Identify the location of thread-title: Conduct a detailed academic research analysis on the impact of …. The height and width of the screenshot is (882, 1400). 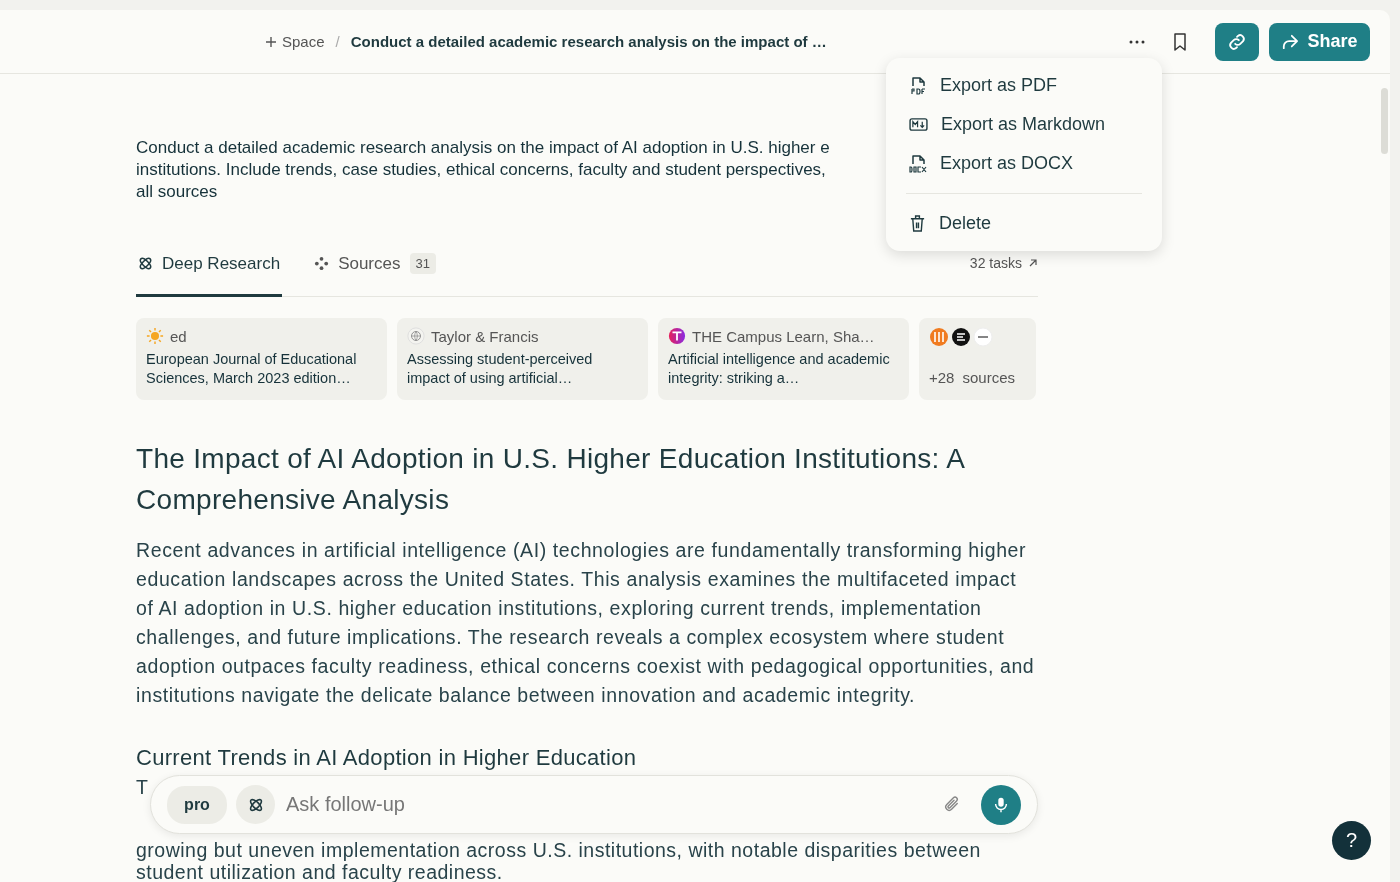
(588, 41).